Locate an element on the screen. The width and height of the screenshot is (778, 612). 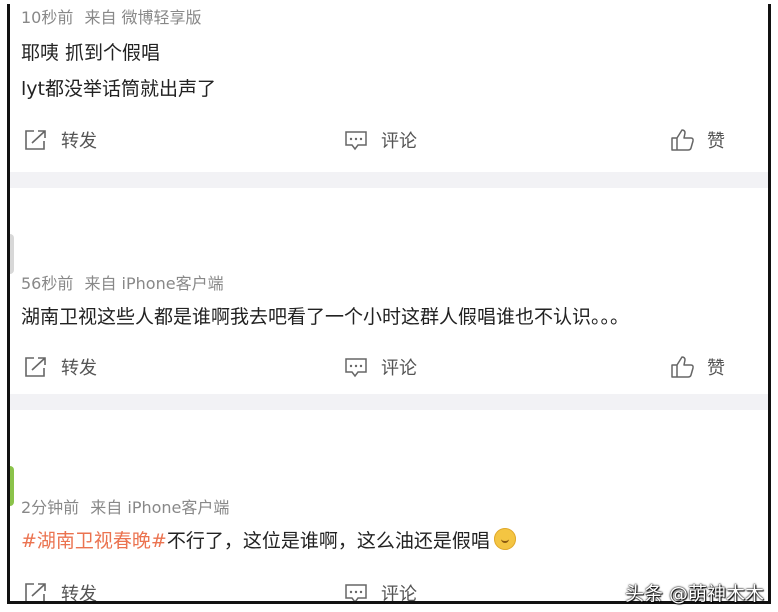
comment-meta-2: 56秒前 来自 iPhone客户端 is located at coordinates (122, 282).